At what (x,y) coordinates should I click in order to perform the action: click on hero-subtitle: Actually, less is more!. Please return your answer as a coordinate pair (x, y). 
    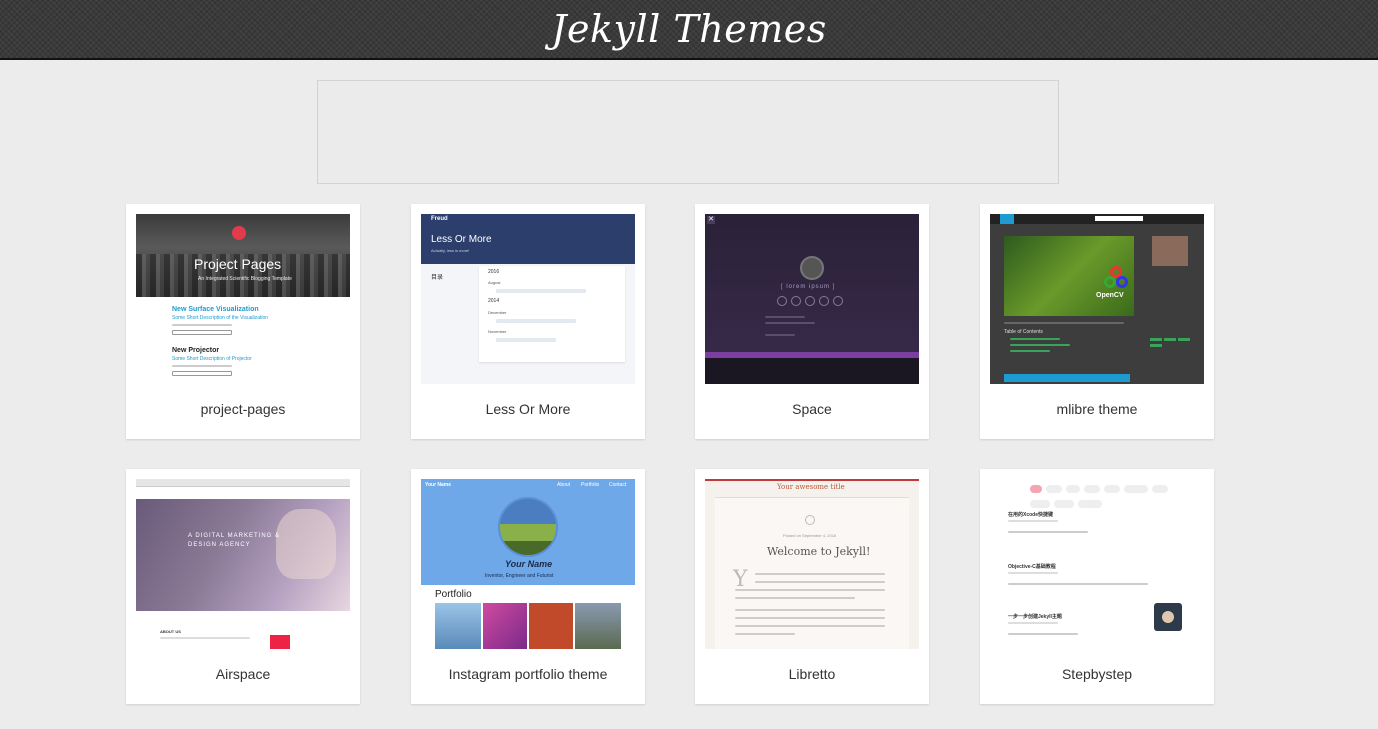
    Looking at the image, I should click on (450, 250).